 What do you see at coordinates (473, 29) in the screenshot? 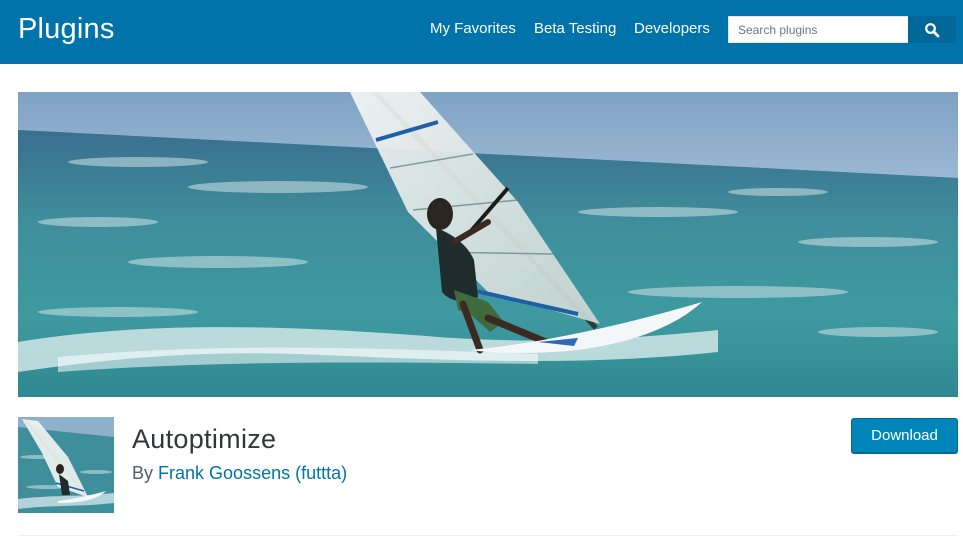
I see `nav-my-favorites: My Favorites` at bounding box center [473, 29].